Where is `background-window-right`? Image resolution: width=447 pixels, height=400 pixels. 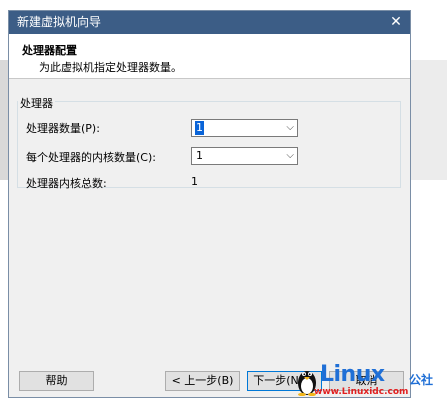 background-window-right is located at coordinates (429, 120).